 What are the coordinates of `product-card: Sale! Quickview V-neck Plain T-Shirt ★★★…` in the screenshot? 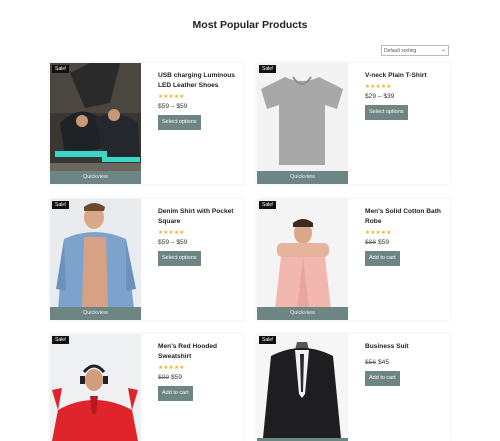 It's located at (353, 123).